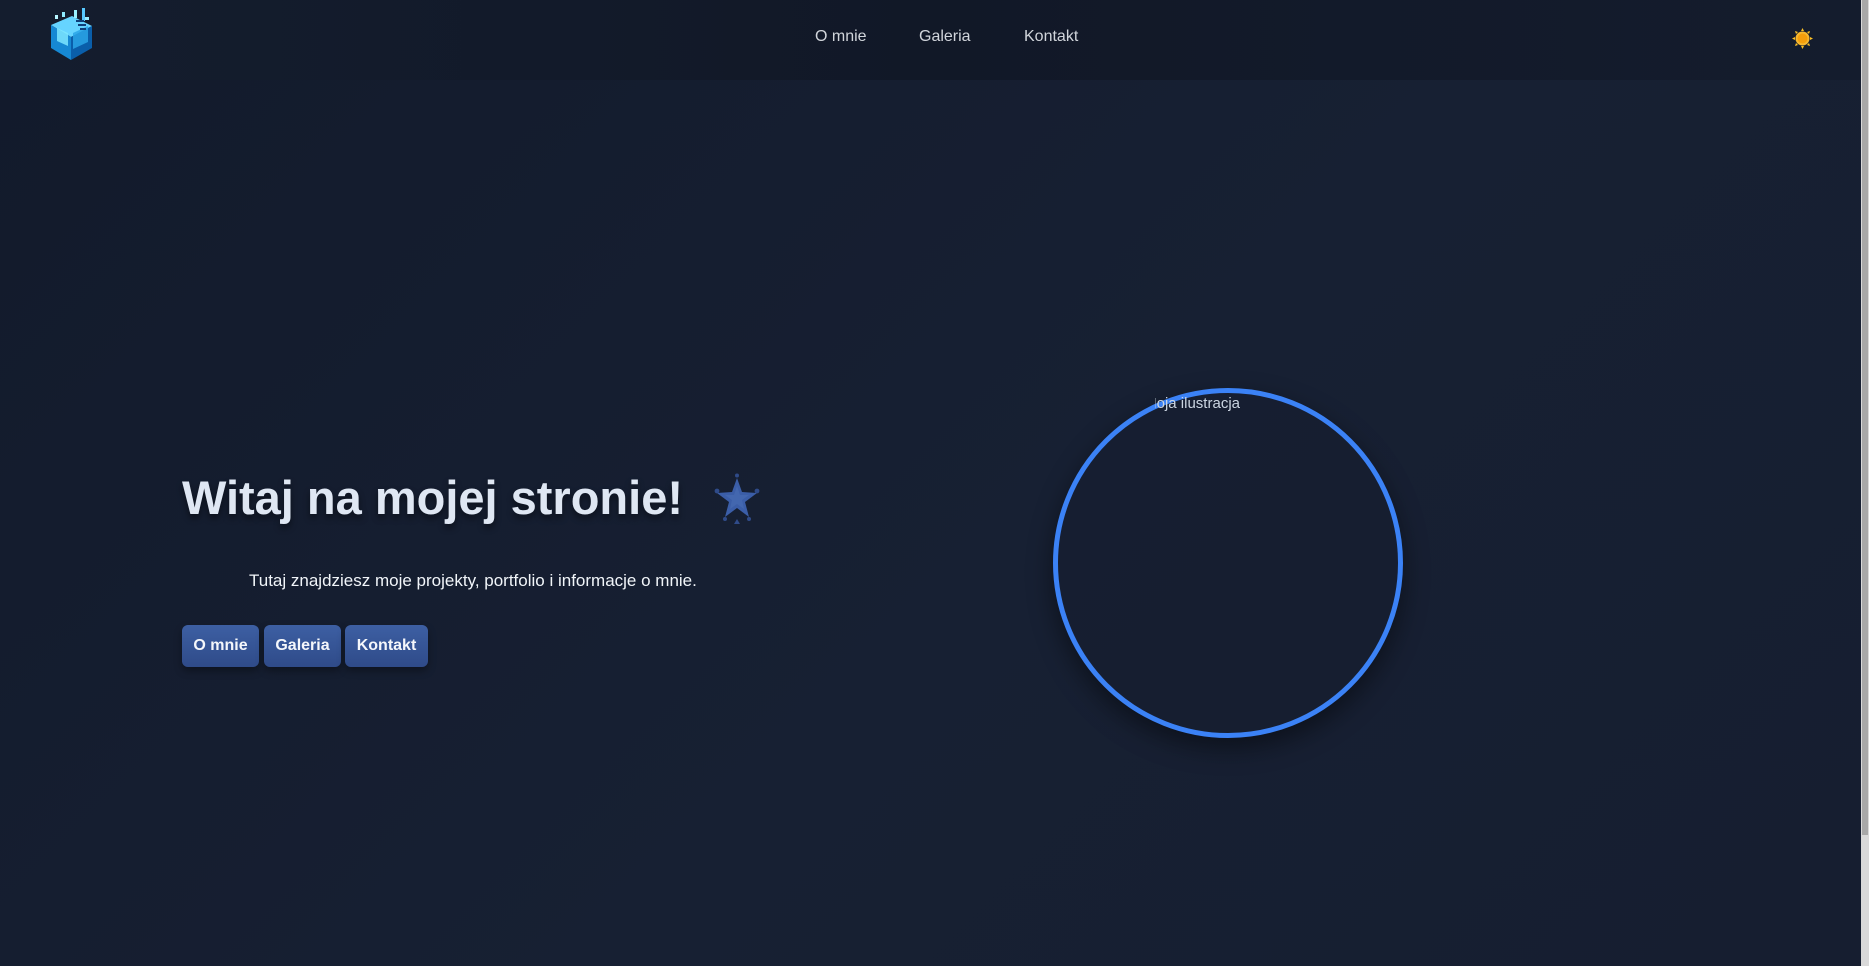 The width and height of the screenshot is (1869, 966). What do you see at coordinates (302, 646) in the screenshot?
I see `gallery-button: Galeria` at bounding box center [302, 646].